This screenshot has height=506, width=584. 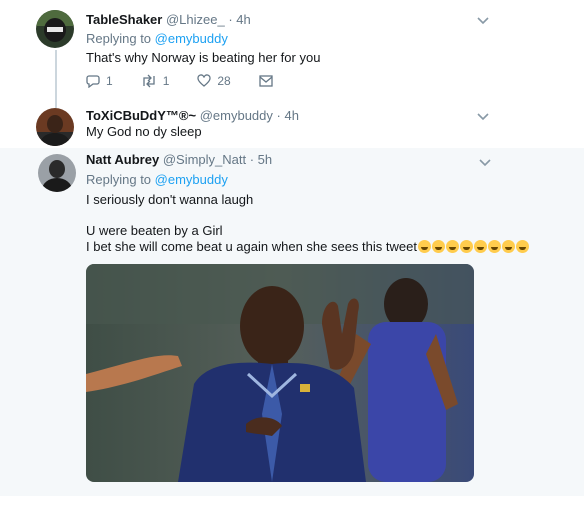 What do you see at coordinates (149, 81) in the screenshot?
I see `retweet-icon` at bounding box center [149, 81].